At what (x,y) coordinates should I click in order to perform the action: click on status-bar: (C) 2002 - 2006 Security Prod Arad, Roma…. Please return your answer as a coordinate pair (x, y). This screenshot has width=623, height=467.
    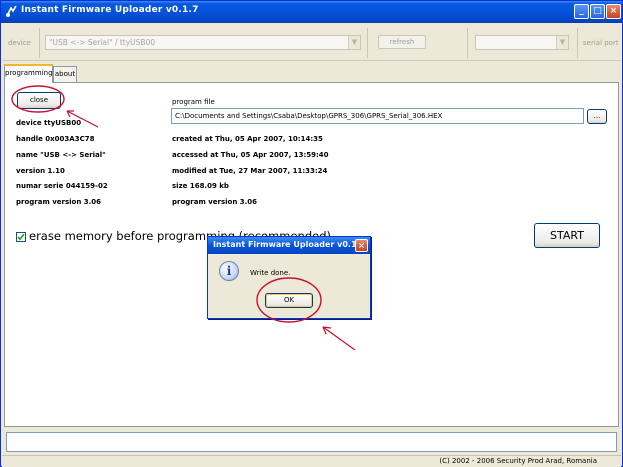
    Looking at the image, I should click on (311, 461).